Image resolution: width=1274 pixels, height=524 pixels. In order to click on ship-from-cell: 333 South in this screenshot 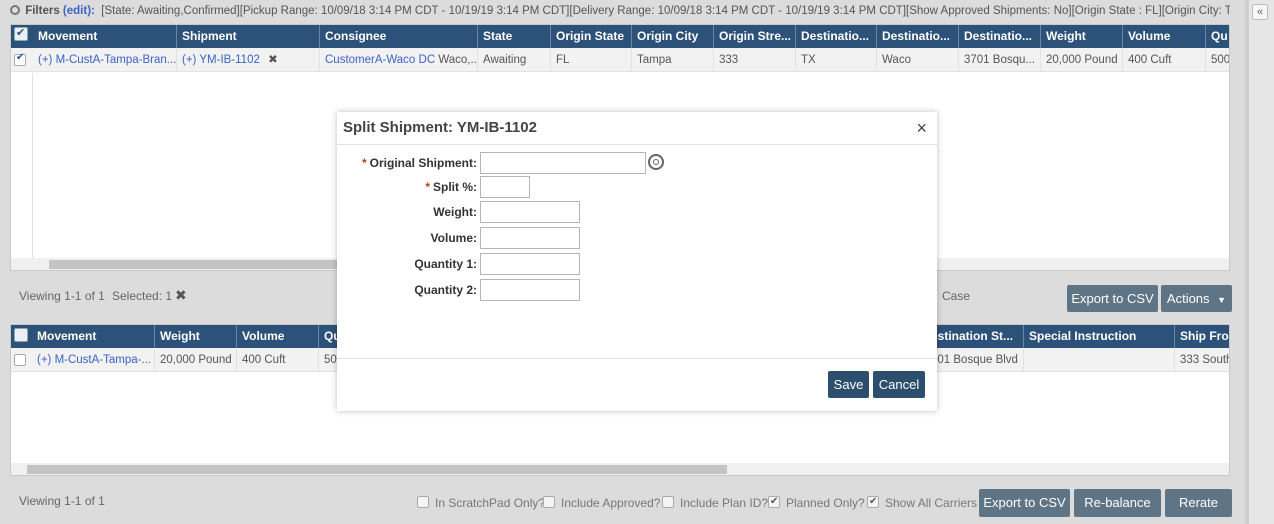, I will do `click(1205, 360)`.